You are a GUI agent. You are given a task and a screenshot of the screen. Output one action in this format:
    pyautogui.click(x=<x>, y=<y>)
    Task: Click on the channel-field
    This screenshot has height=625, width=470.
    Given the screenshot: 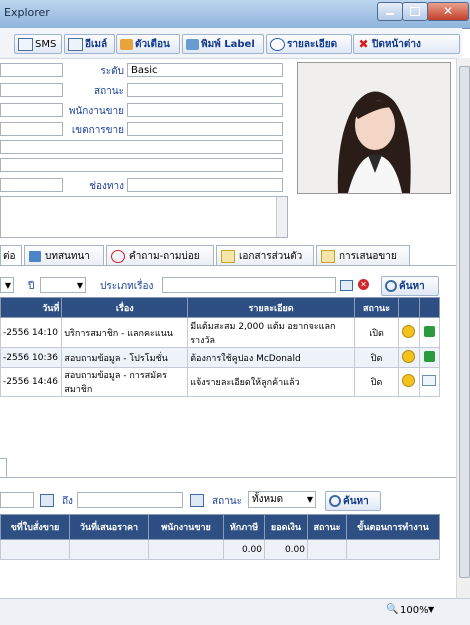 What is the action you would take?
    pyautogui.click(x=205, y=185)
    